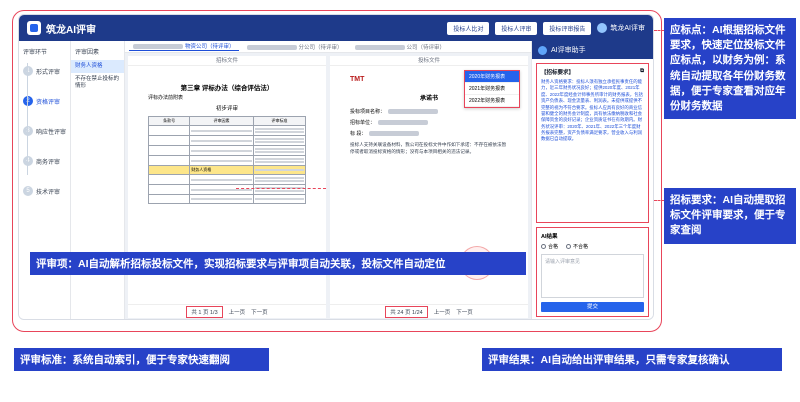 This screenshot has width=800, height=402. Describe the element at coordinates (568, 50) in the screenshot. I see `ai-panel-title: AI评审助手` at that location.